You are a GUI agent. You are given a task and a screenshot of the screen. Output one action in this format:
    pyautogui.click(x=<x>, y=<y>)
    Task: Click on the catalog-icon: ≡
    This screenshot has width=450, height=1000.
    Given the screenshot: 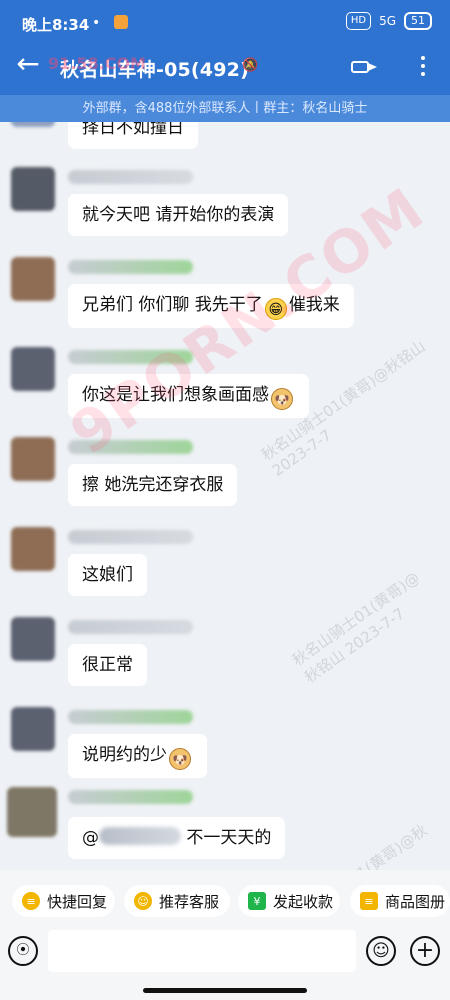 What is the action you would take?
    pyautogui.click(x=369, y=901)
    